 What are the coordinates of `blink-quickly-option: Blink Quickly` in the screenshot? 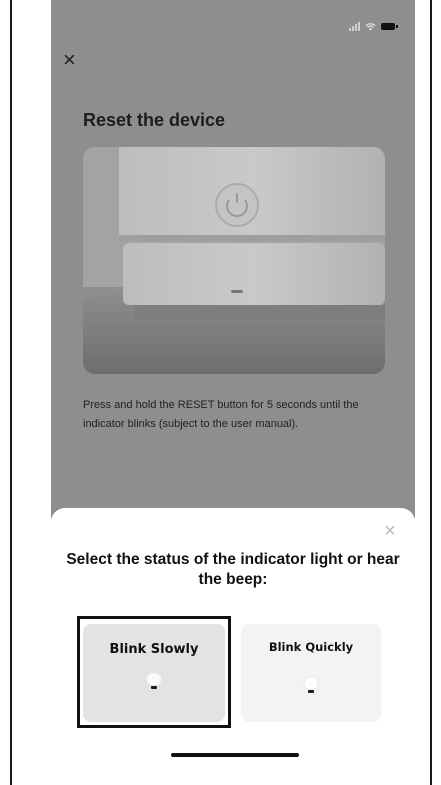 It's located at (311, 673).